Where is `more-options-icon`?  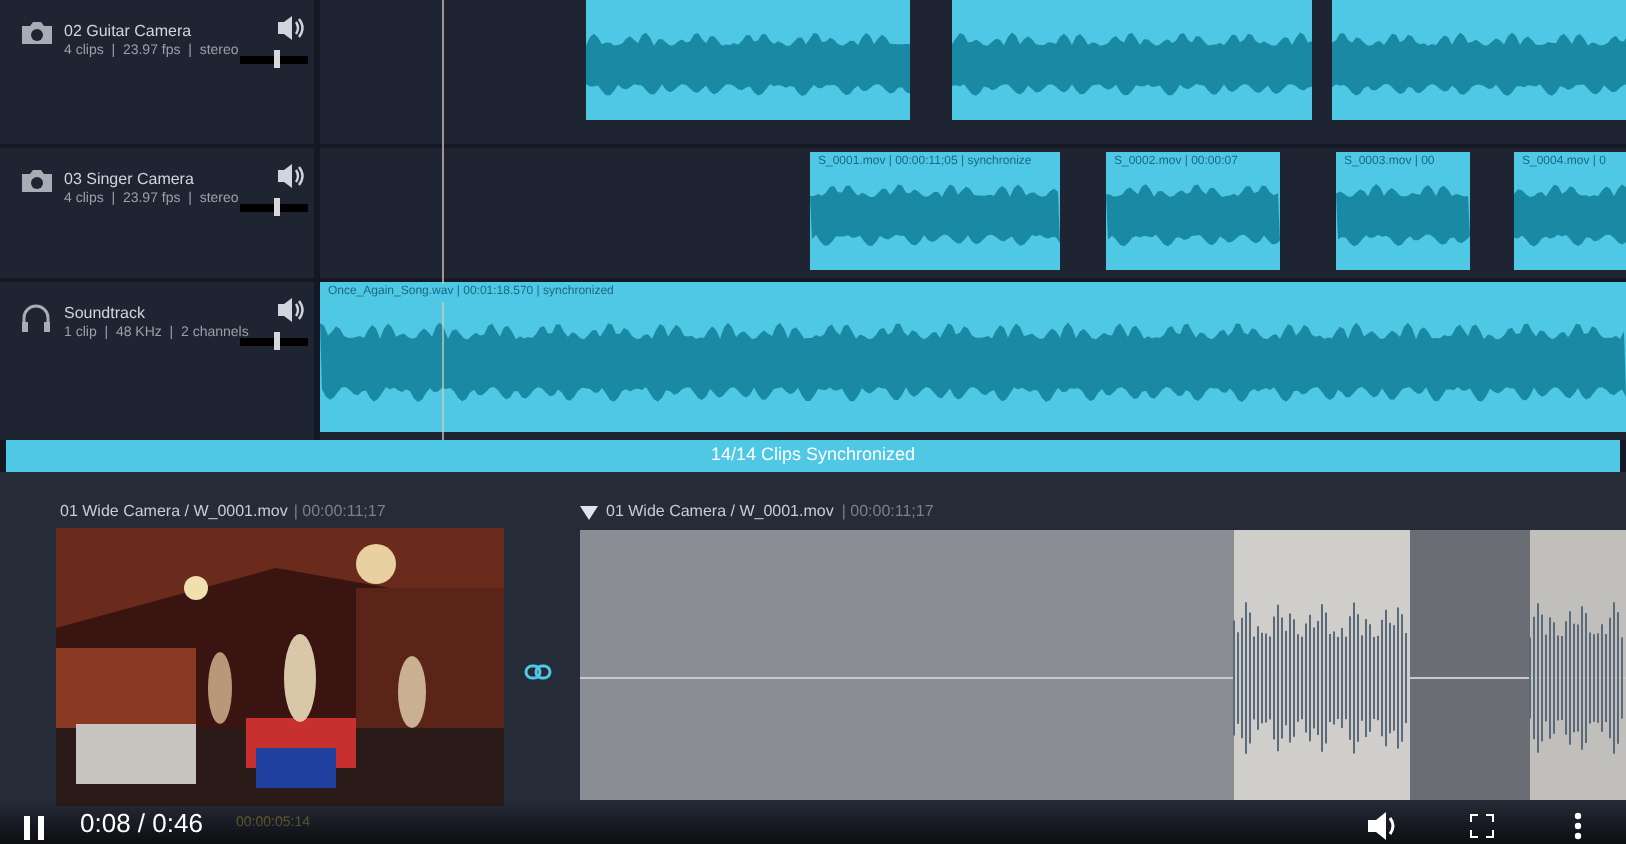 more-options-icon is located at coordinates (1578, 826).